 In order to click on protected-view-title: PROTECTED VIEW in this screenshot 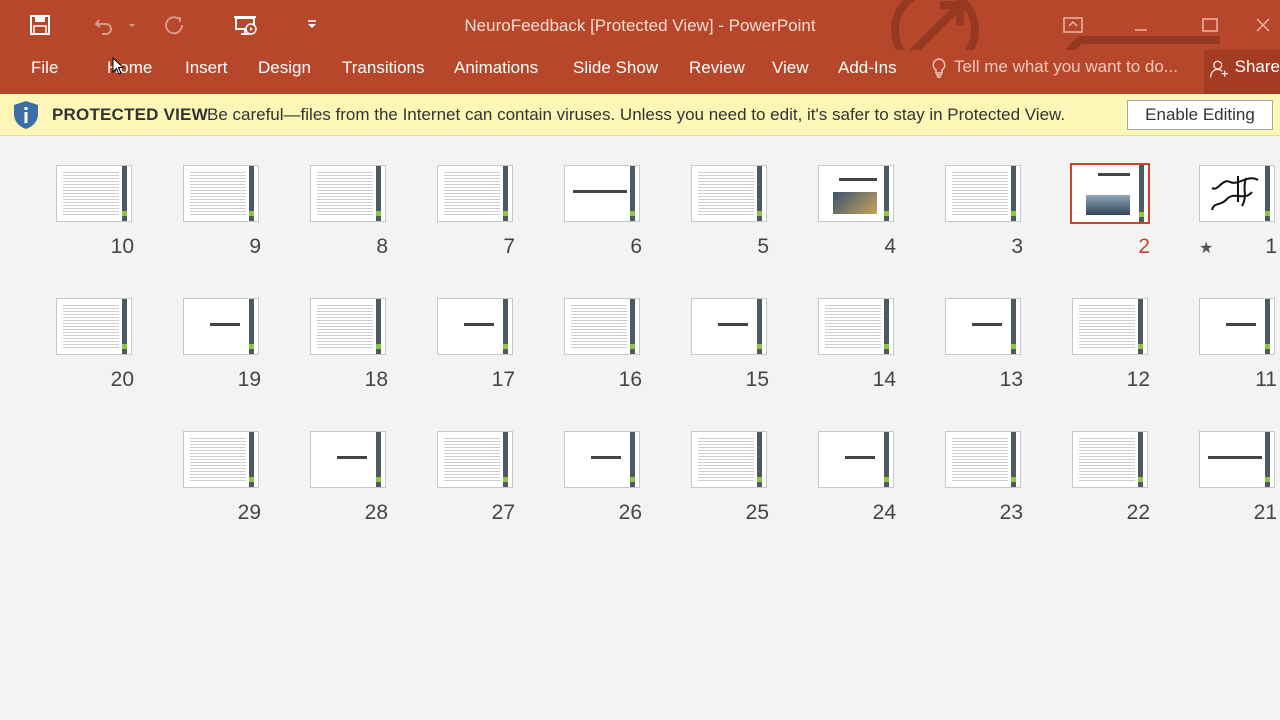, I will do `click(130, 114)`.